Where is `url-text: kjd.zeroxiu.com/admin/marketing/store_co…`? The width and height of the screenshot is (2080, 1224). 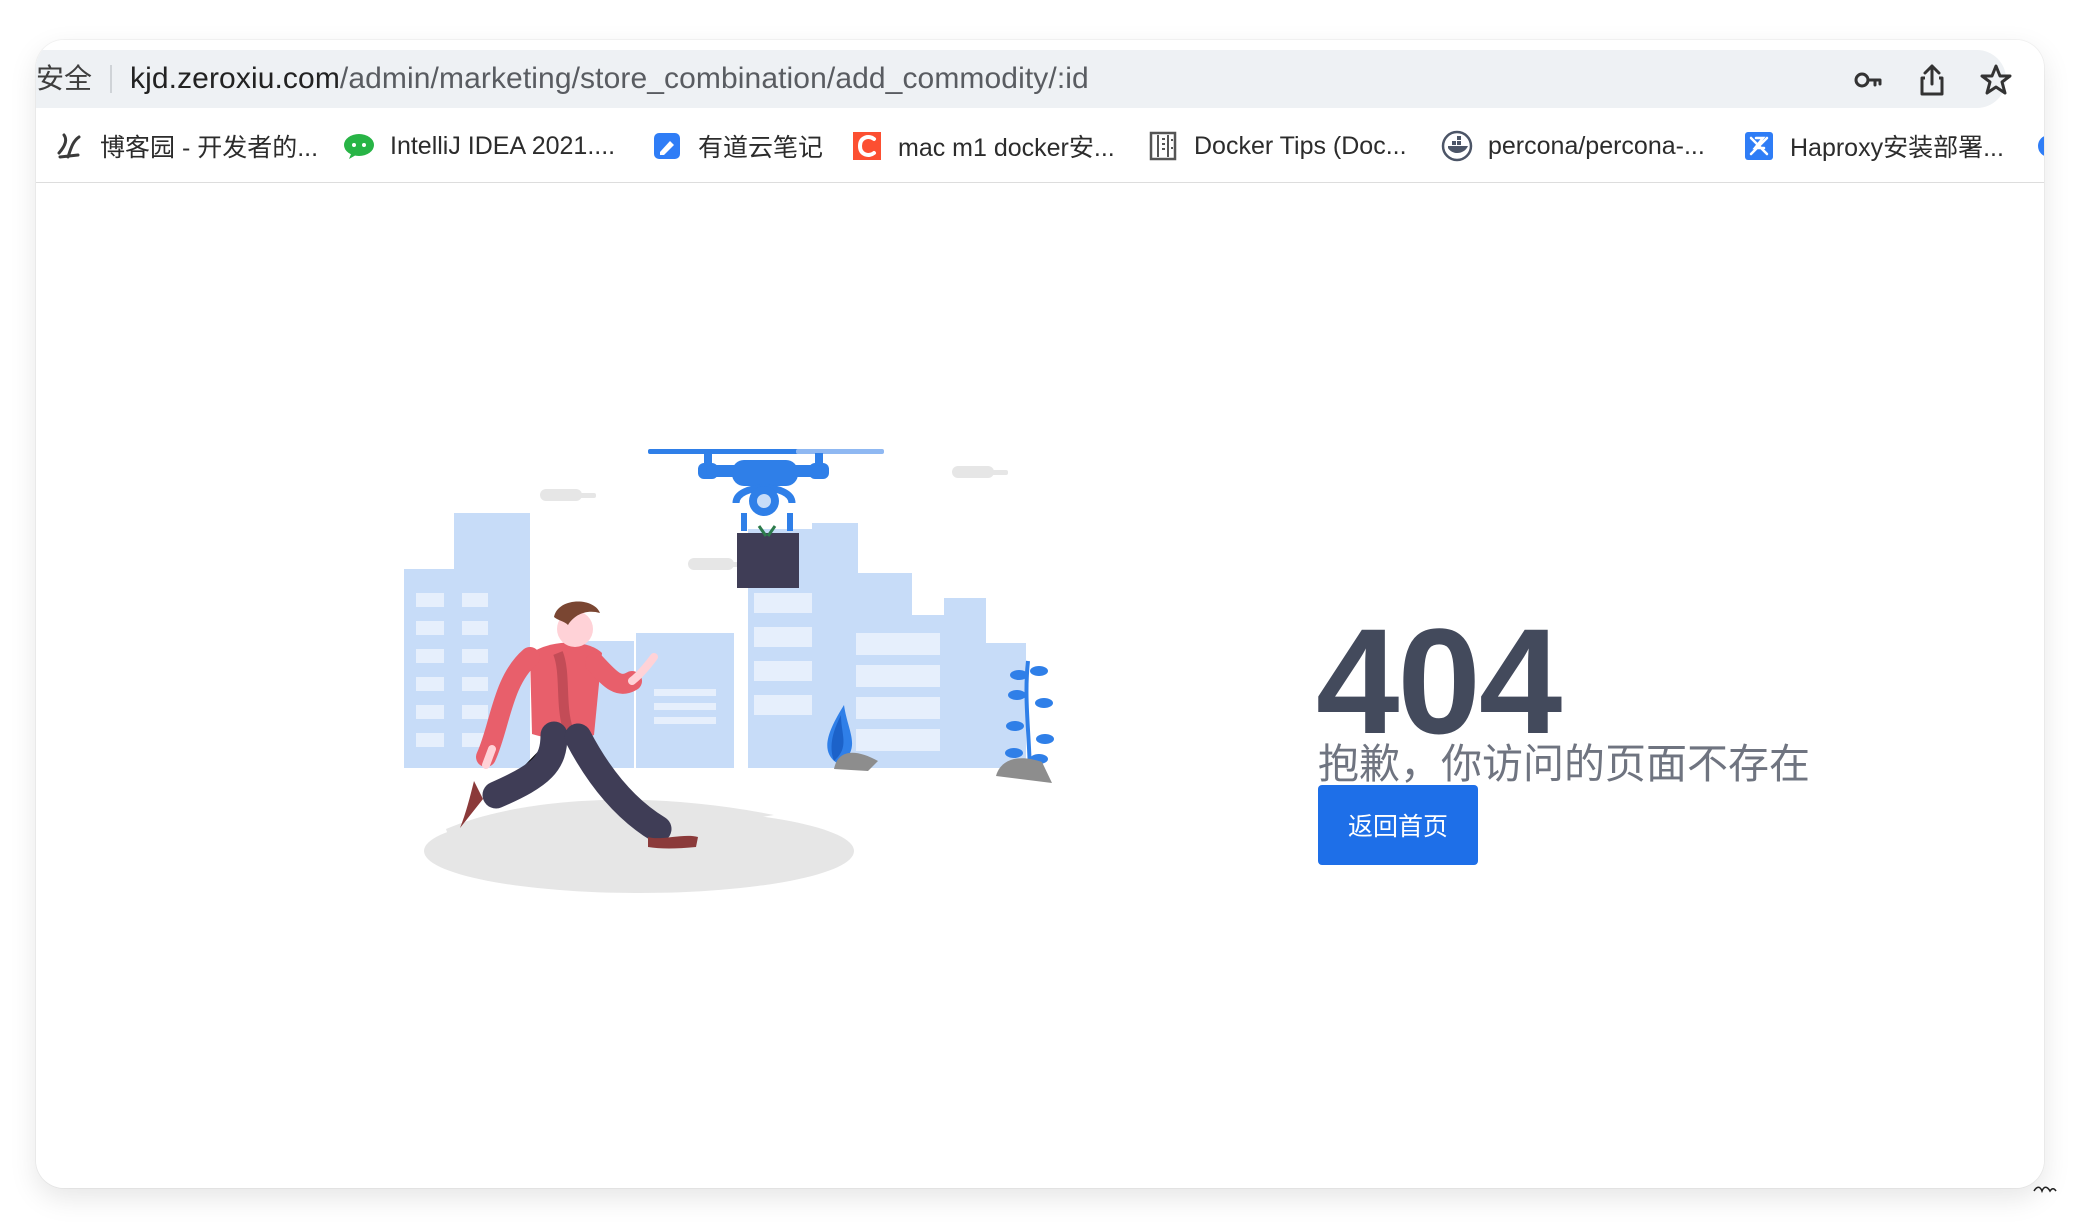
url-text: kjd.zeroxiu.com/admin/marketing/store_co… is located at coordinates (609, 79).